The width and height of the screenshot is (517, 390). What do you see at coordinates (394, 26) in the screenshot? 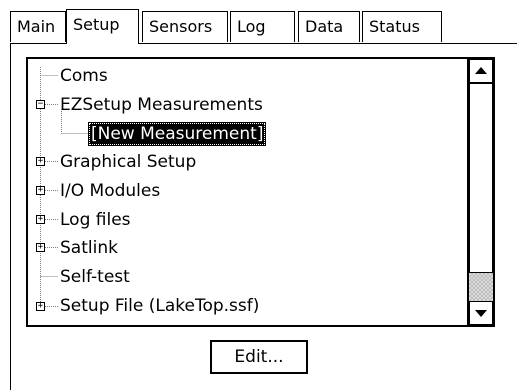
I see `tab-status-label: Status` at bounding box center [394, 26].